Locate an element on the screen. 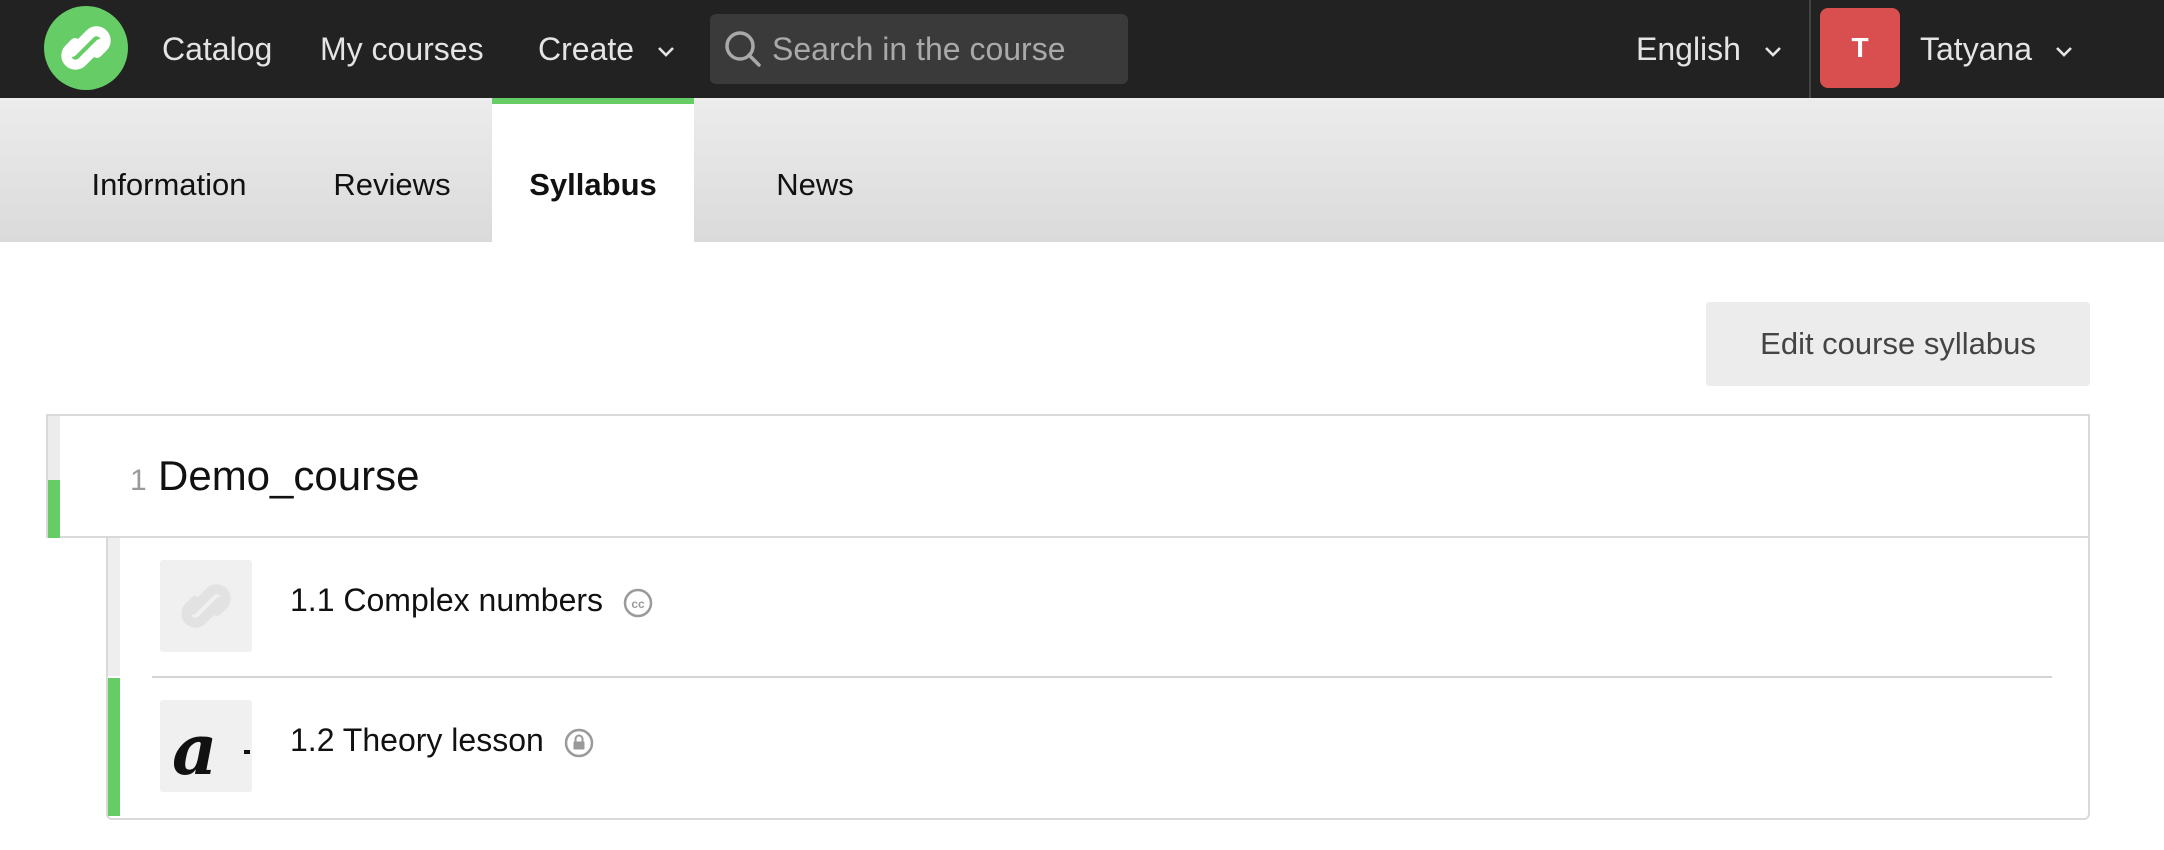 The image size is (2164, 850). lesson-title: 1.1 Complex numbers is located at coordinates (446, 600).